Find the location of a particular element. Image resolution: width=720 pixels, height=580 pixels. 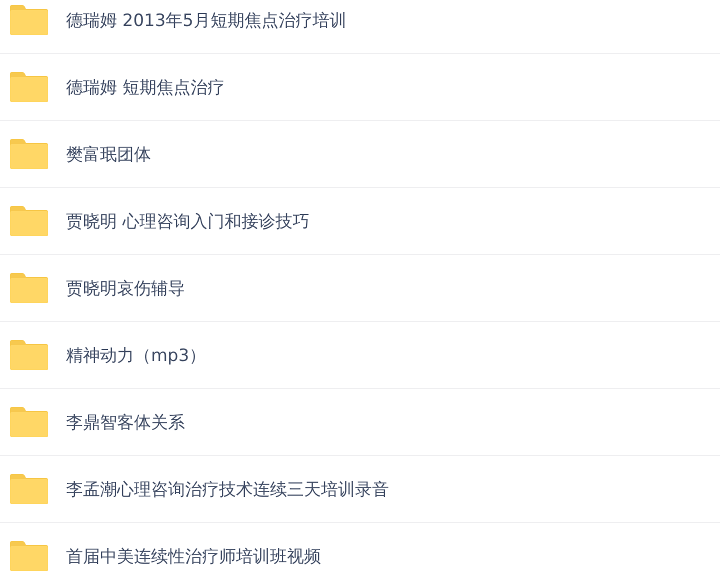

folder-name: 贾晓明哀伤辅导 is located at coordinates (125, 288).